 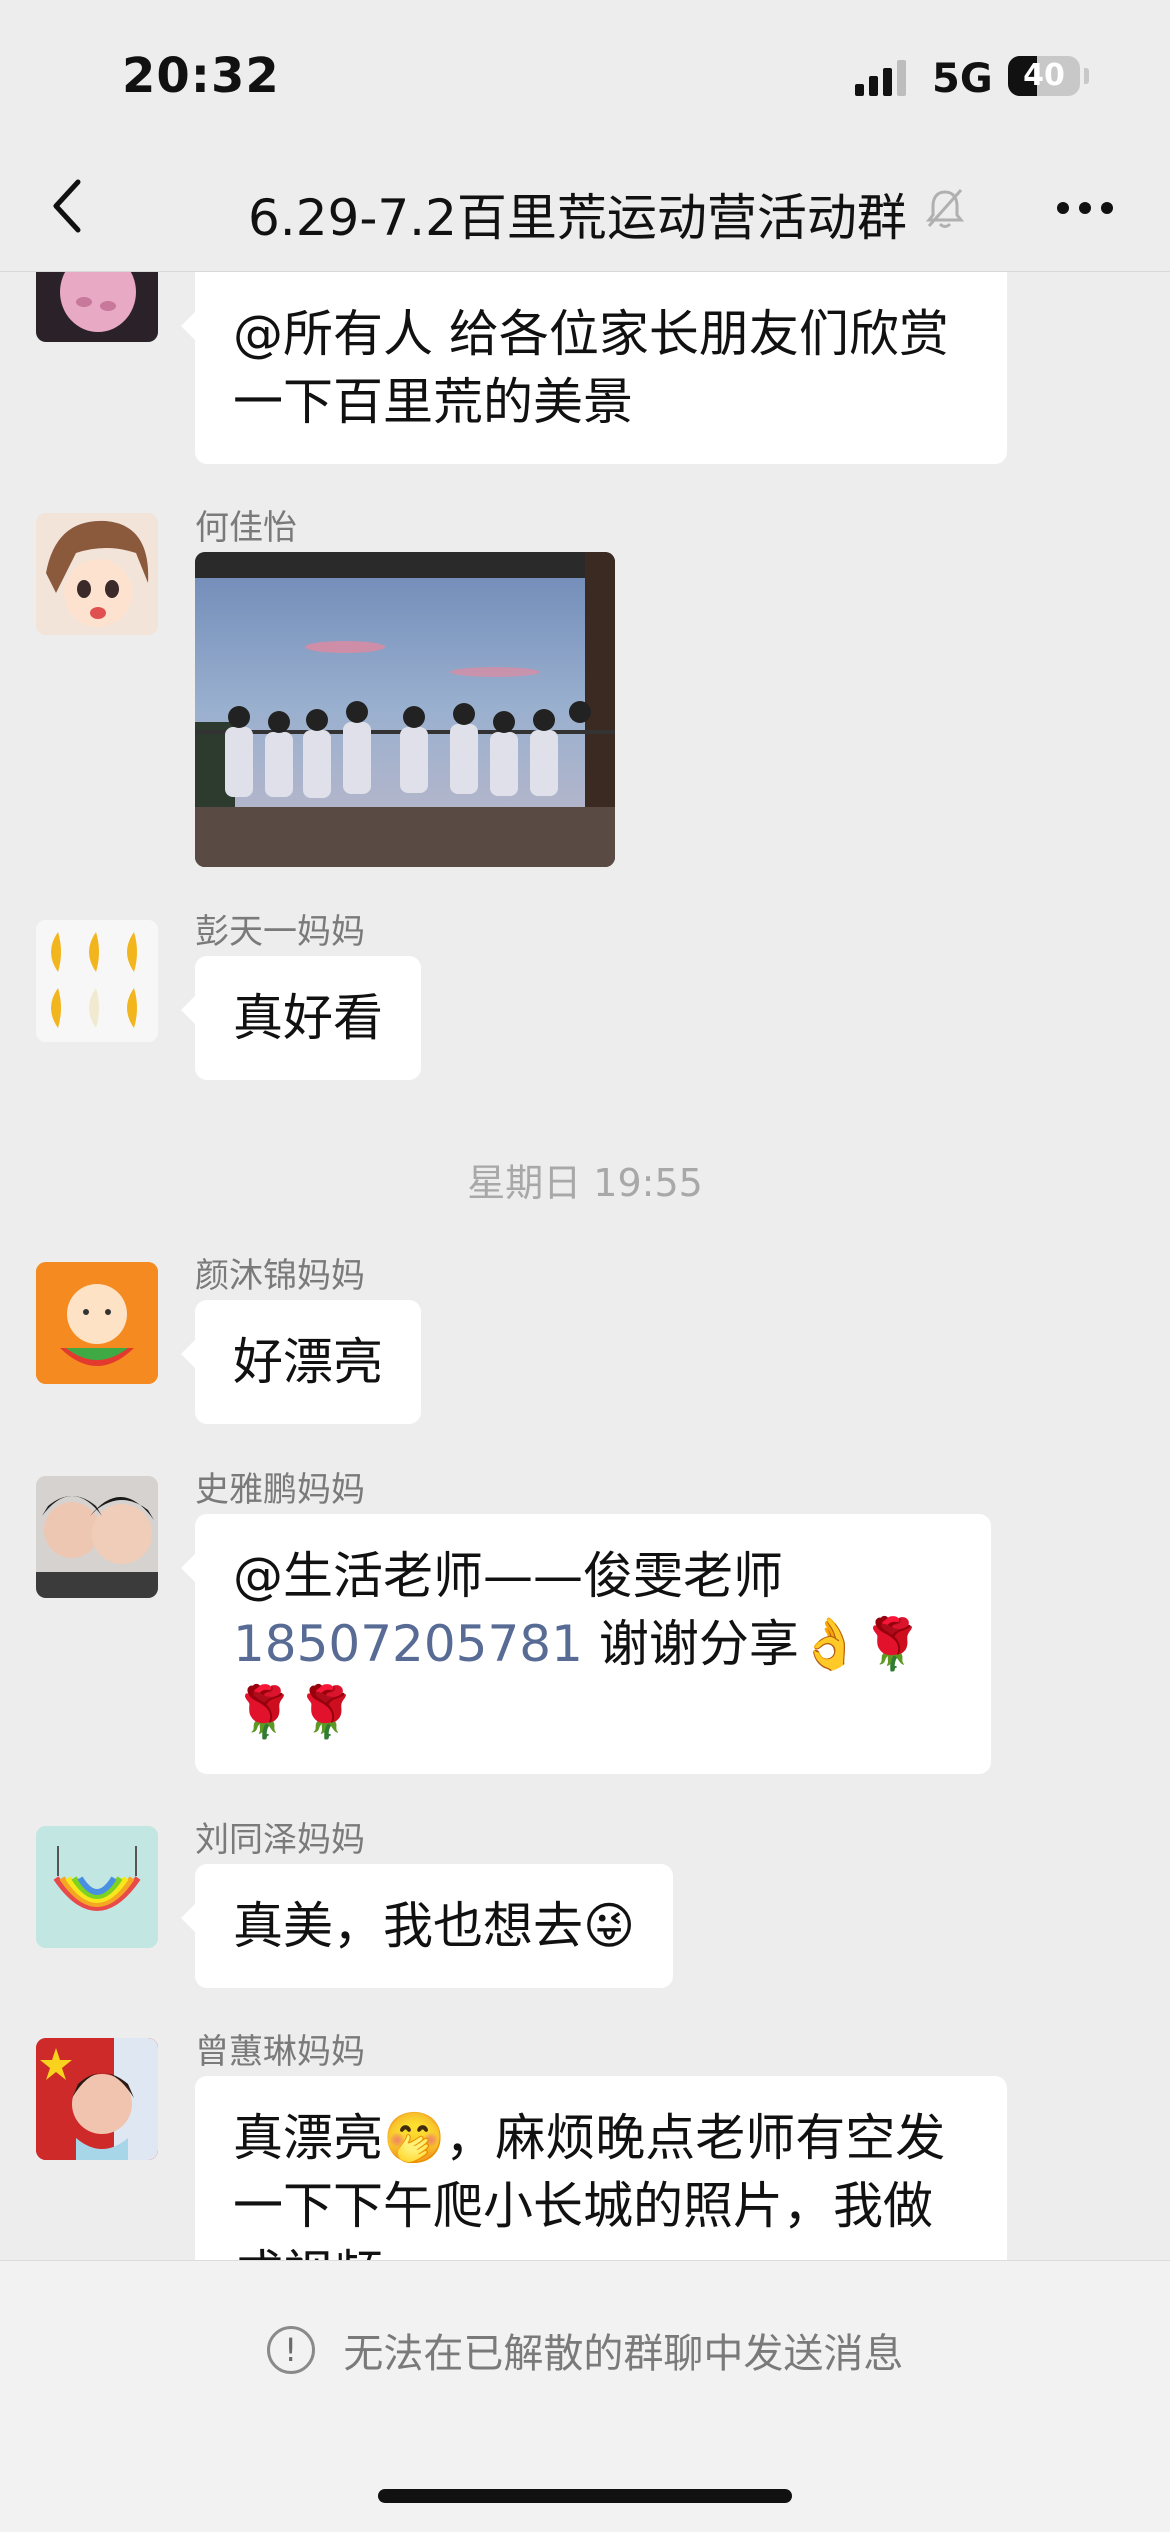 I want to click on bell-muted-icon, so click(x=945, y=208).